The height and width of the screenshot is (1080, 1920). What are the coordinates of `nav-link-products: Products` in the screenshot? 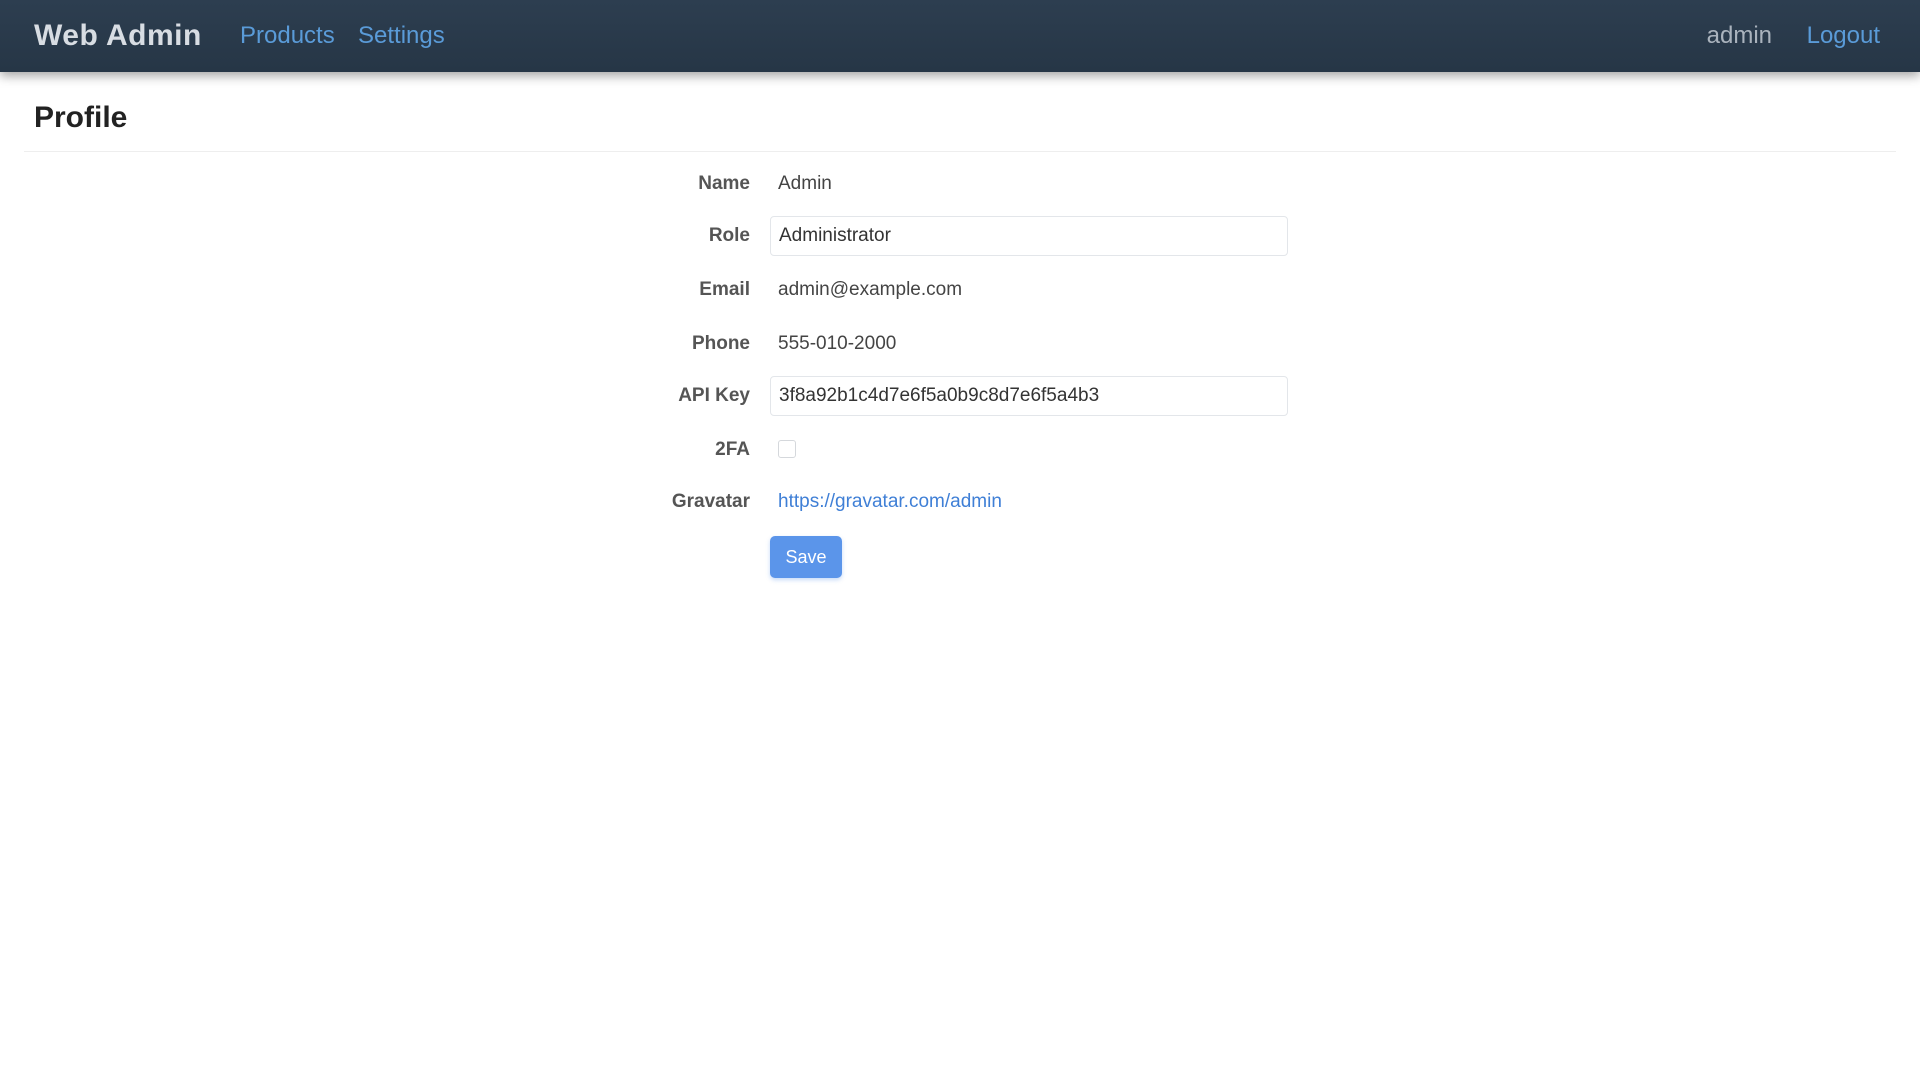 It's located at (287, 36).